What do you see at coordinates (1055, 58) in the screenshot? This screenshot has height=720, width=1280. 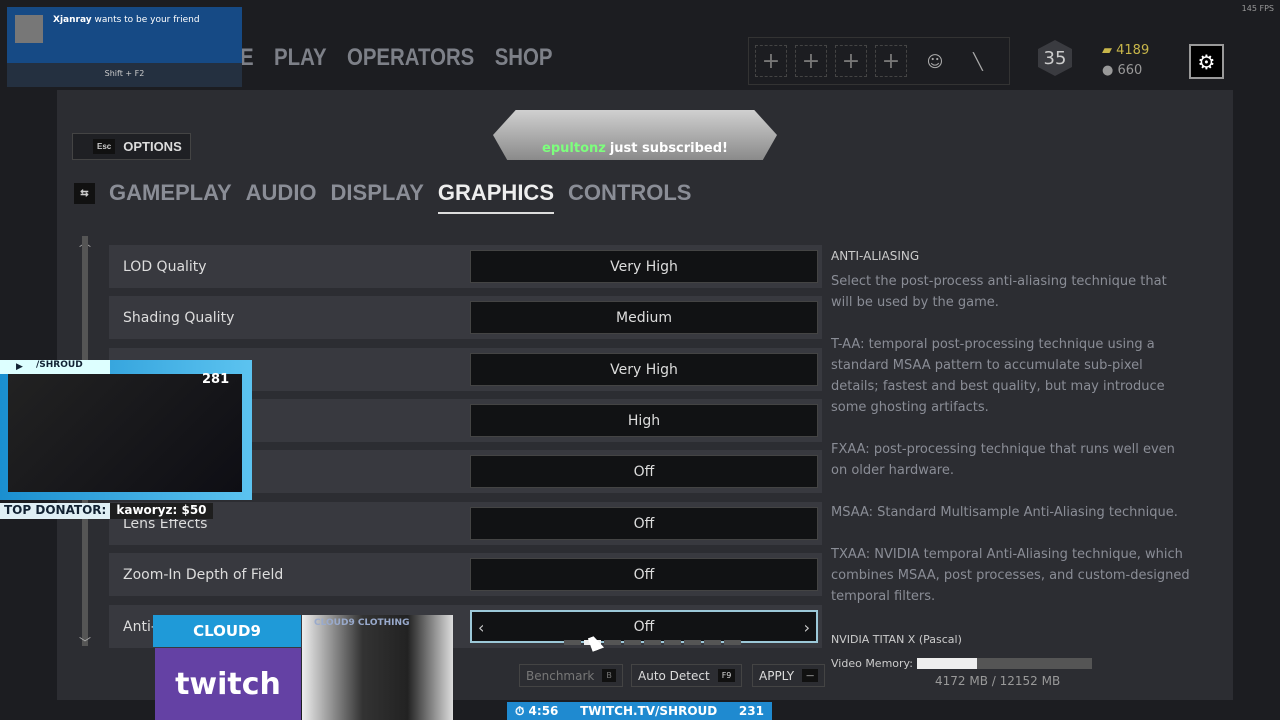 I see `level-badge: 35` at bounding box center [1055, 58].